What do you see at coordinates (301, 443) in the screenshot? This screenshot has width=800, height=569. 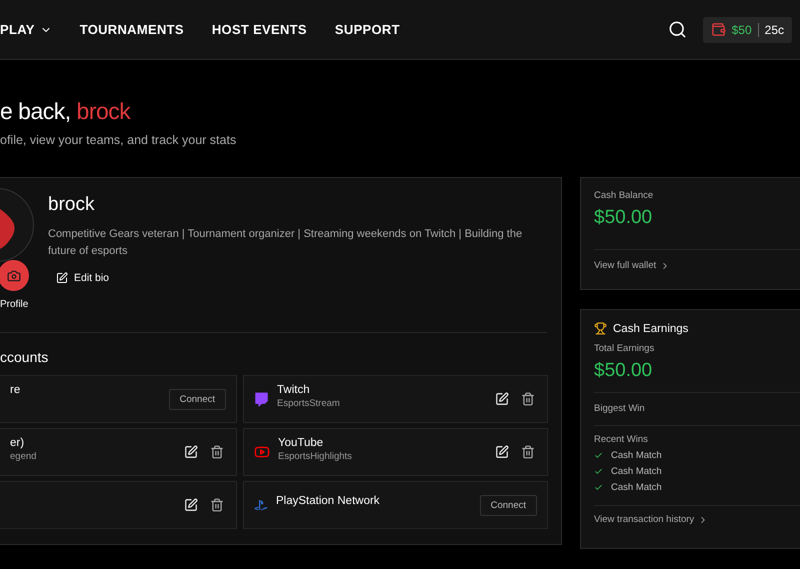 I see `account-name: YouTube` at bounding box center [301, 443].